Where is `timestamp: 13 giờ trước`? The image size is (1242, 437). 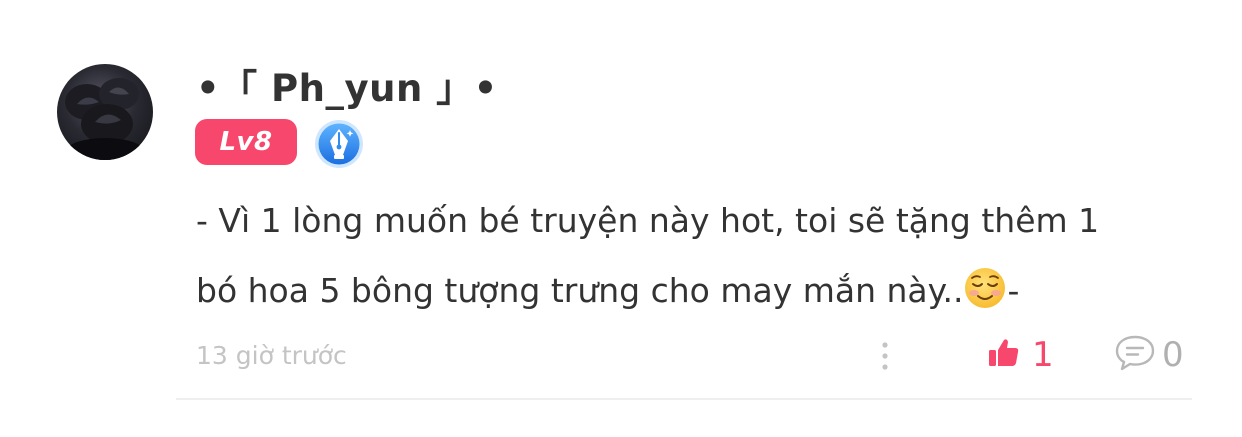
timestamp: 13 giờ trước is located at coordinates (271, 355).